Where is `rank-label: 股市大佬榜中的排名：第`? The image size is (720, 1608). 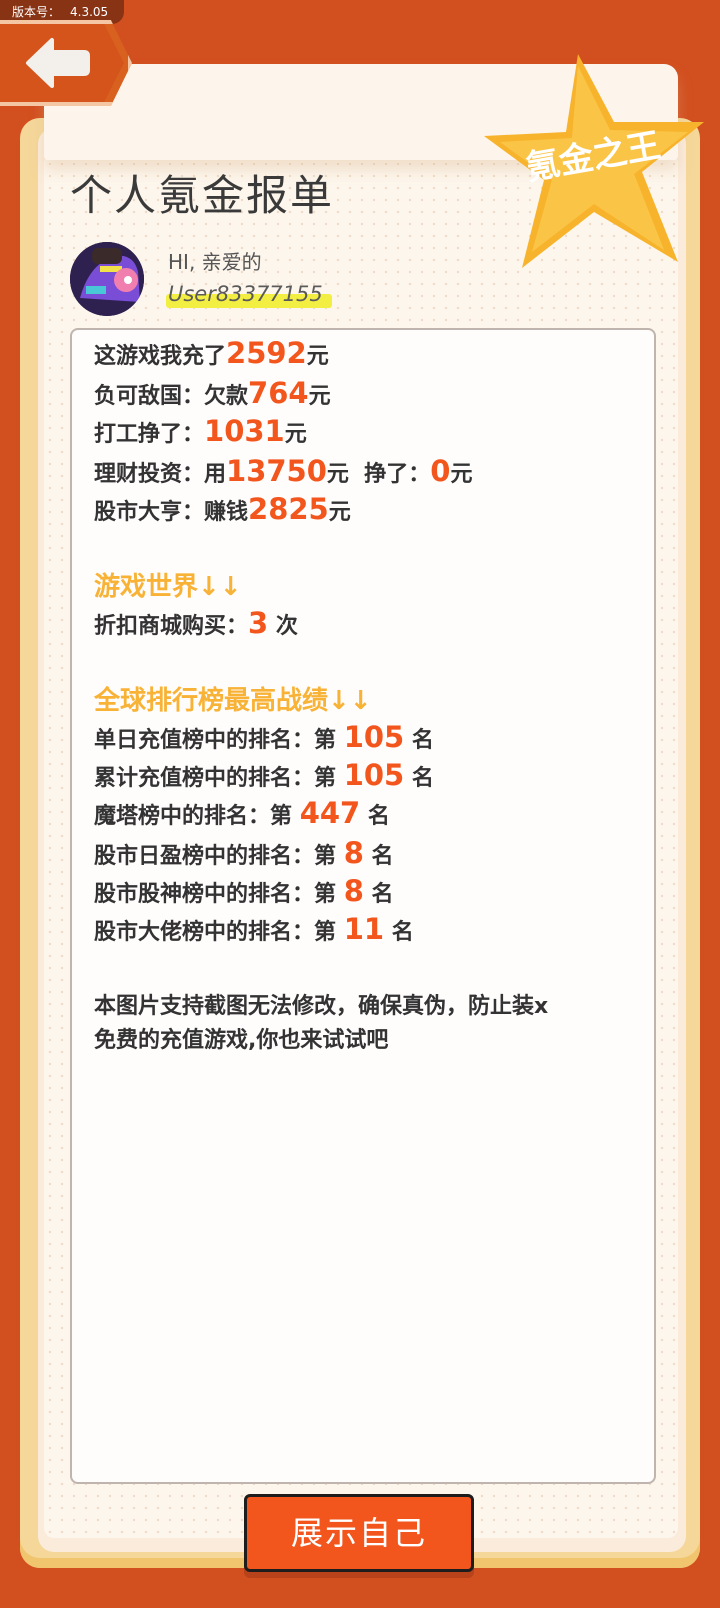
rank-label: 股市大佬榜中的排名：第 is located at coordinates (215, 932).